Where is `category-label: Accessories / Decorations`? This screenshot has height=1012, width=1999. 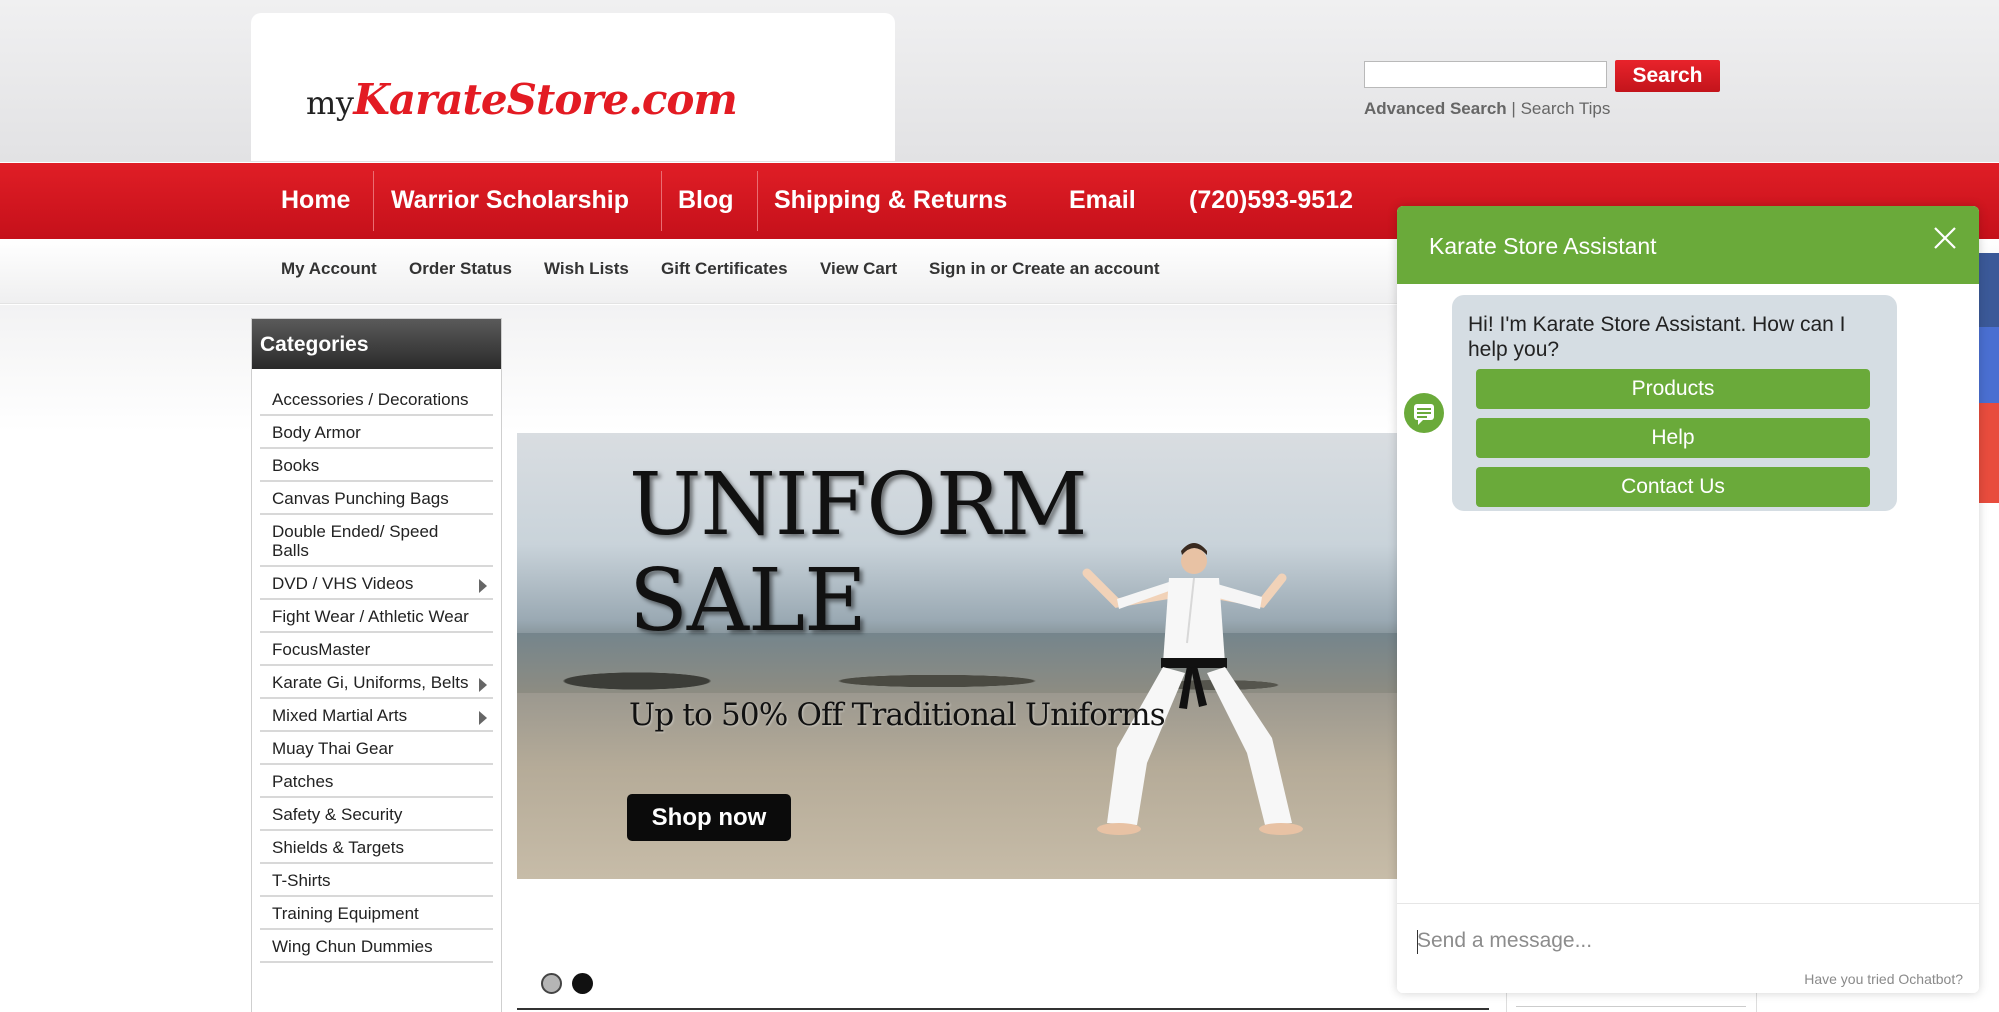
category-label: Accessories / Decorations is located at coordinates (370, 399).